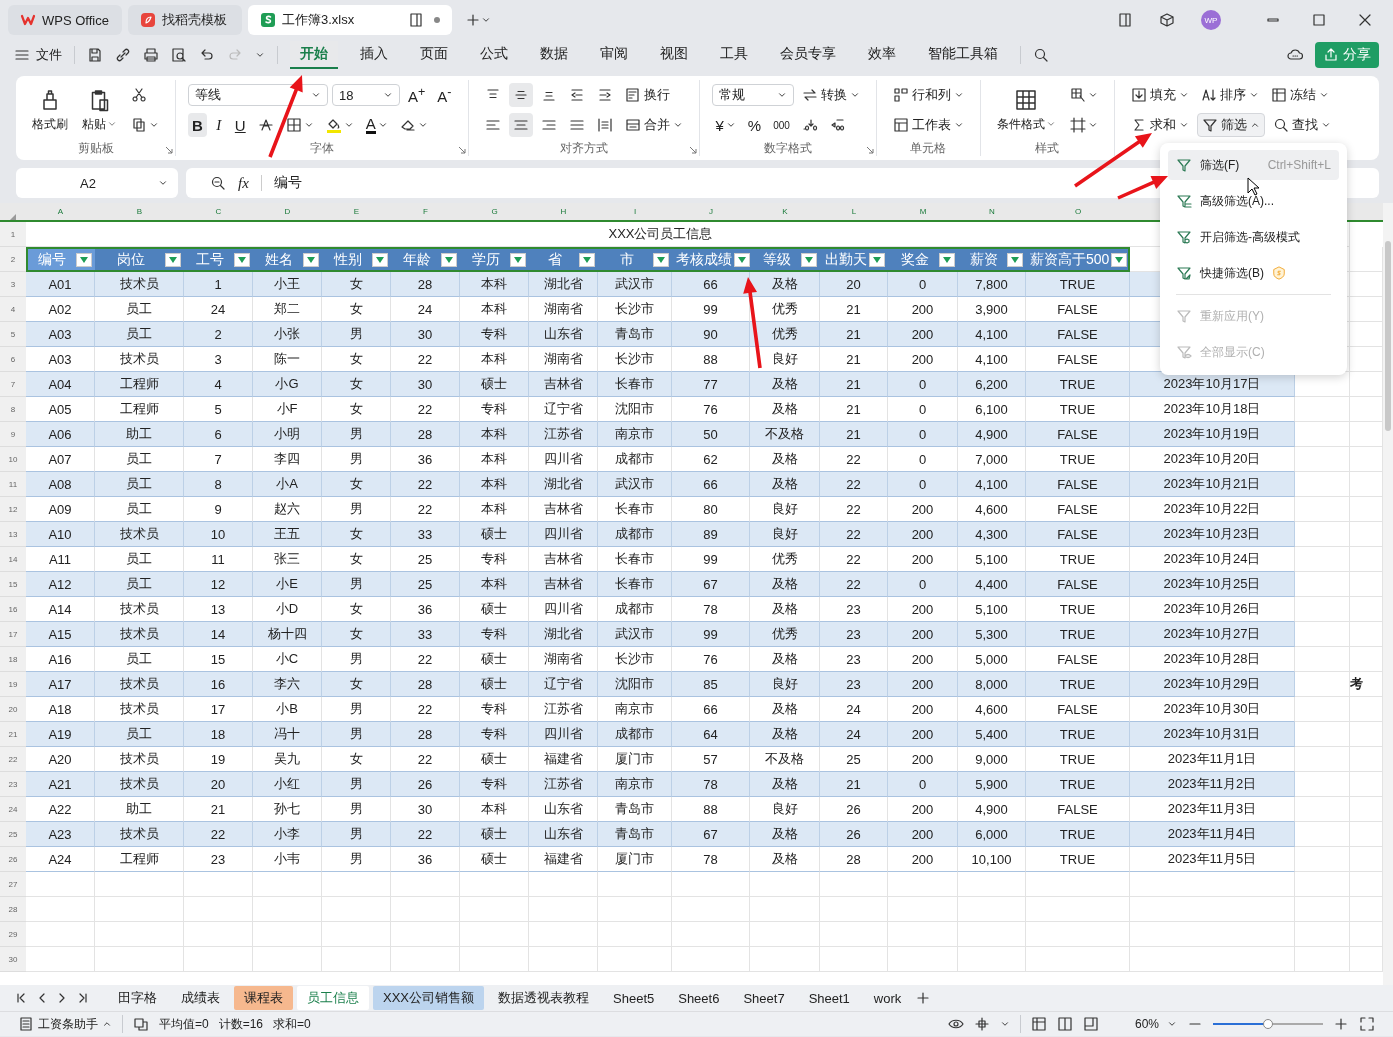 The width and height of the screenshot is (1393, 1037). Describe the element at coordinates (13, 909) in the screenshot. I see `row-number: 28` at that location.